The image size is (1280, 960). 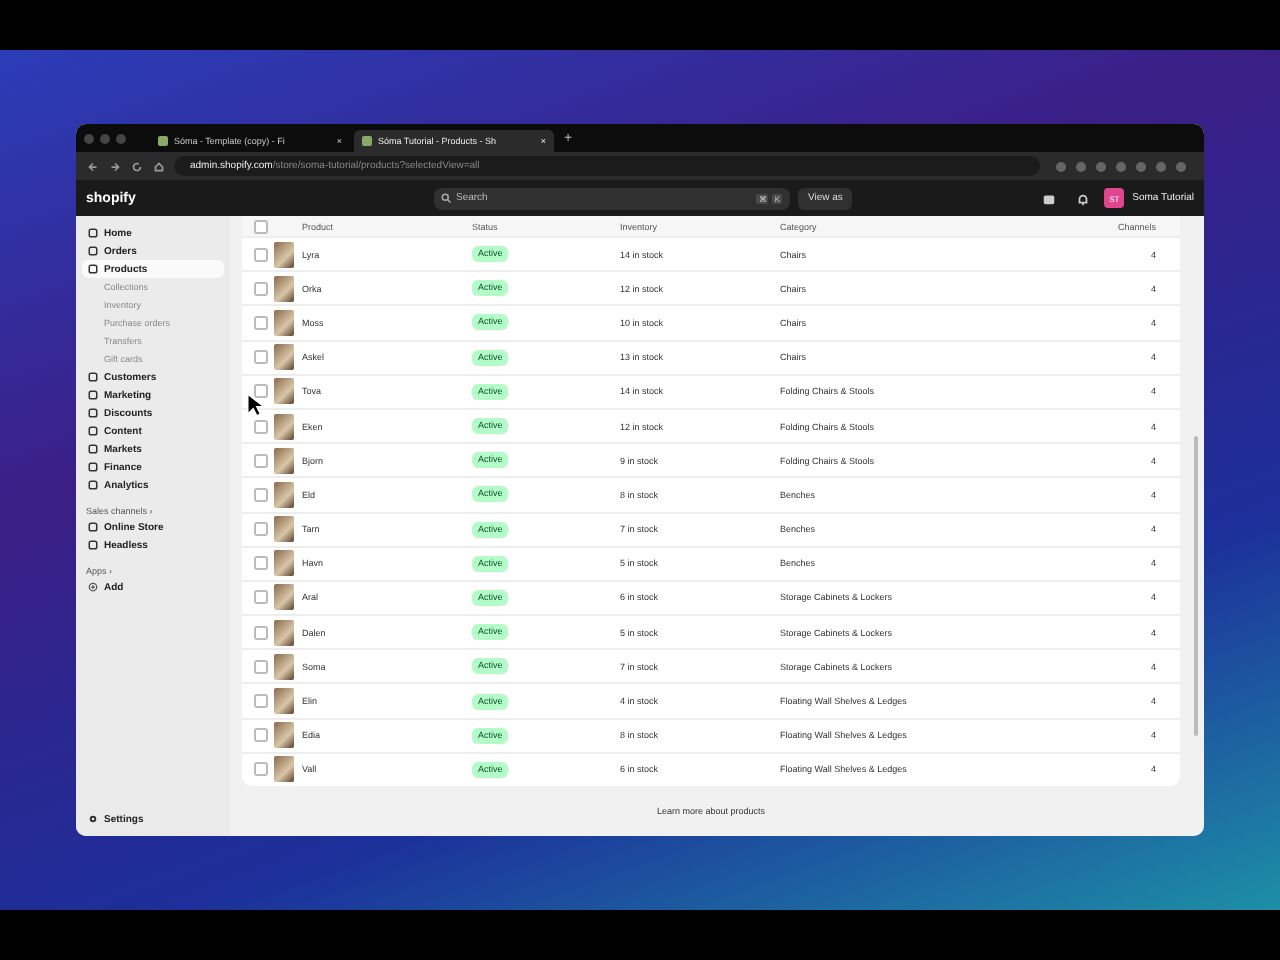 I want to click on plus-circle-icon, so click(x=93, y=587).